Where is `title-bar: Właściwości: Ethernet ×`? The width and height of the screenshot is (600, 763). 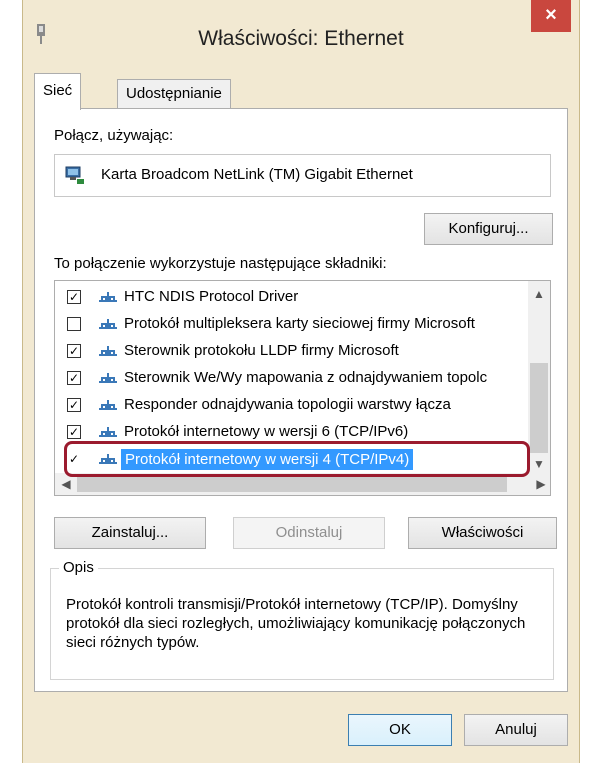
title-bar: Właściwości: Ethernet × is located at coordinates (301, 33).